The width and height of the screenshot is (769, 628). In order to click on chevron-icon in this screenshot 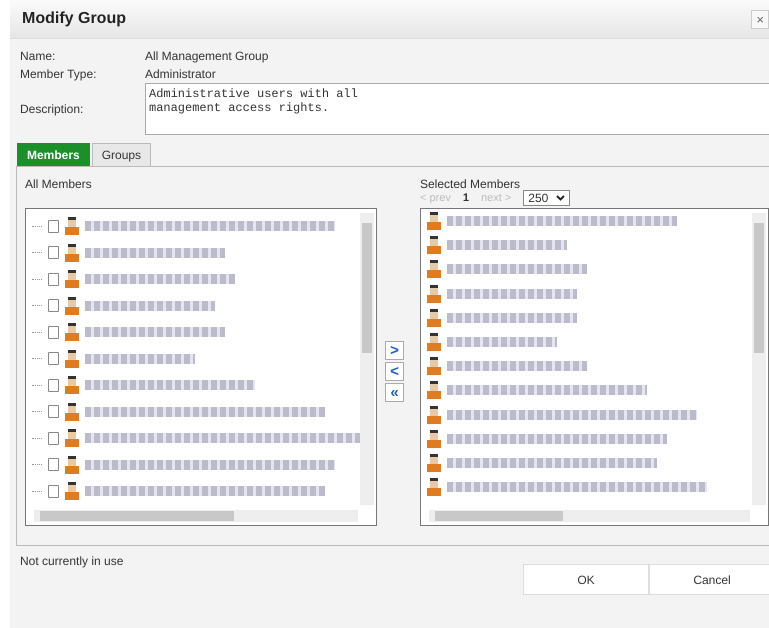, I will do `click(561, 198)`.